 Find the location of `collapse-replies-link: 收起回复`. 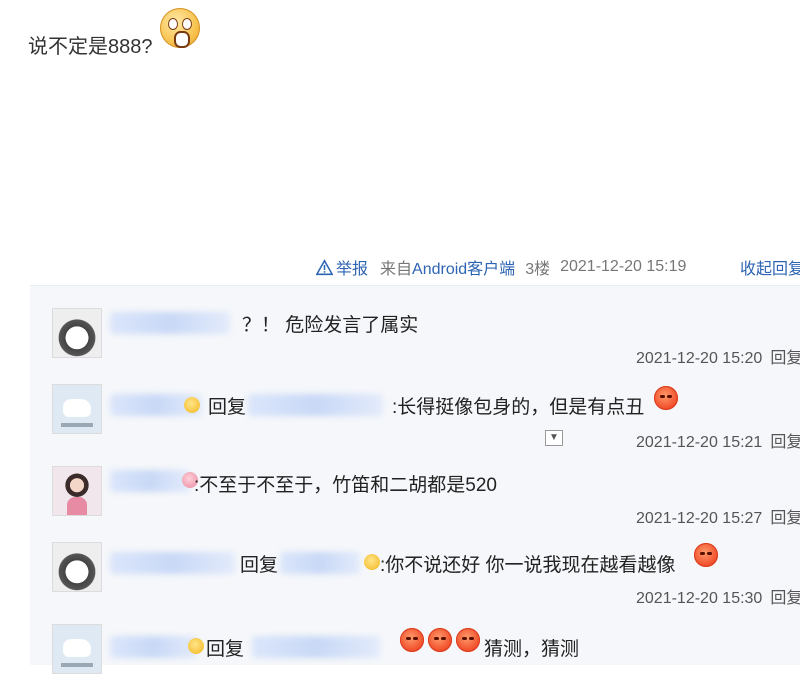

collapse-replies-link: 收起回复 is located at coordinates (770, 267).